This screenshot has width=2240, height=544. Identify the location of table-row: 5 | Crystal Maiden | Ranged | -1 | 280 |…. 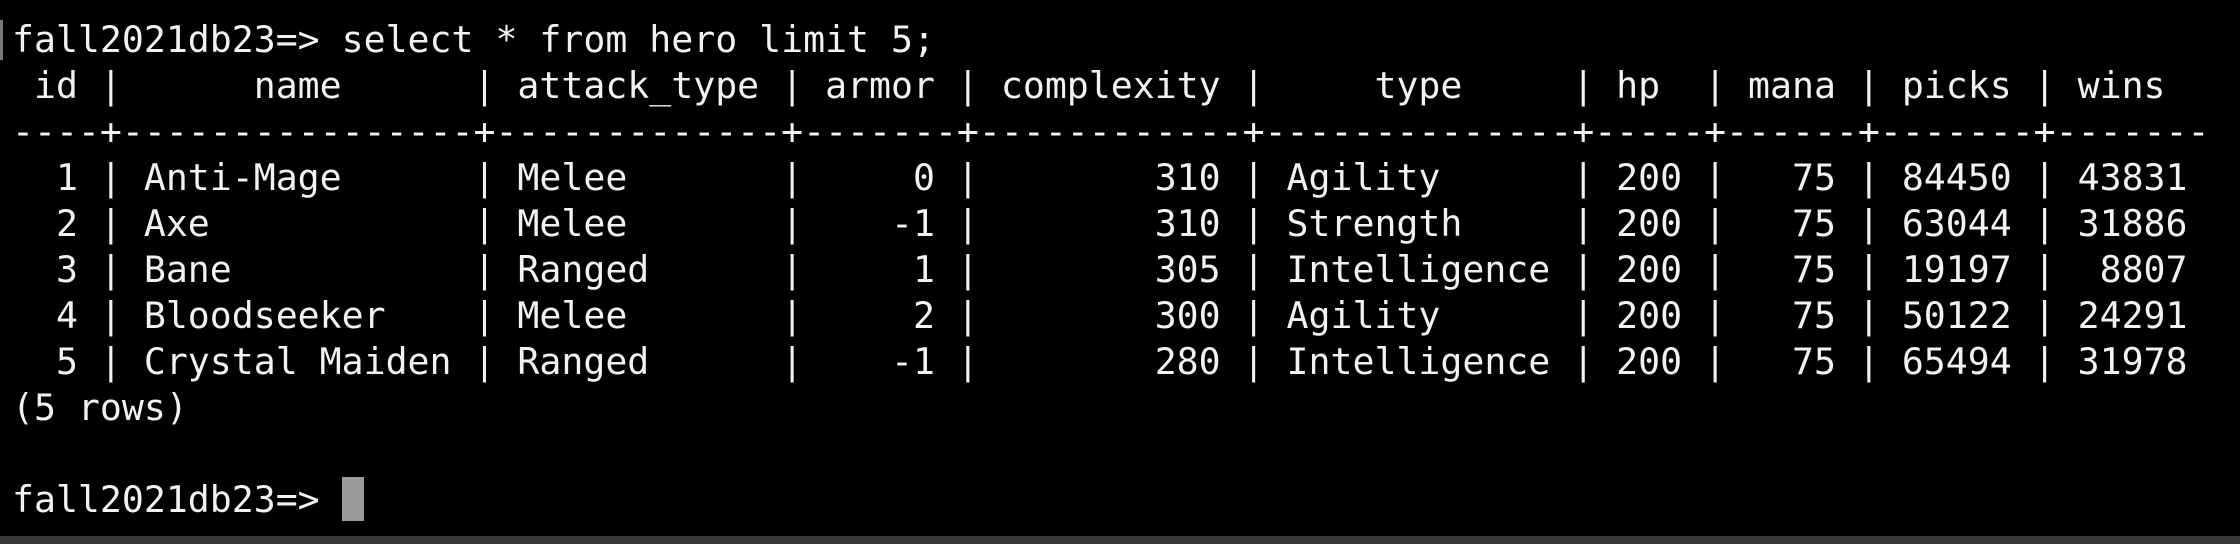
(1100, 361).